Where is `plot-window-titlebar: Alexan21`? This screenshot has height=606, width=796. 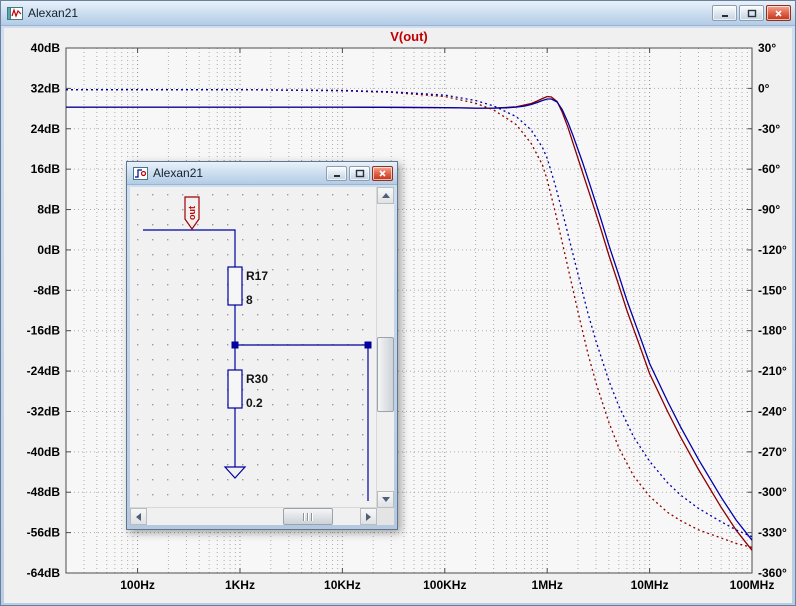 plot-window-titlebar: Alexan21 is located at coordinates (398, 13).